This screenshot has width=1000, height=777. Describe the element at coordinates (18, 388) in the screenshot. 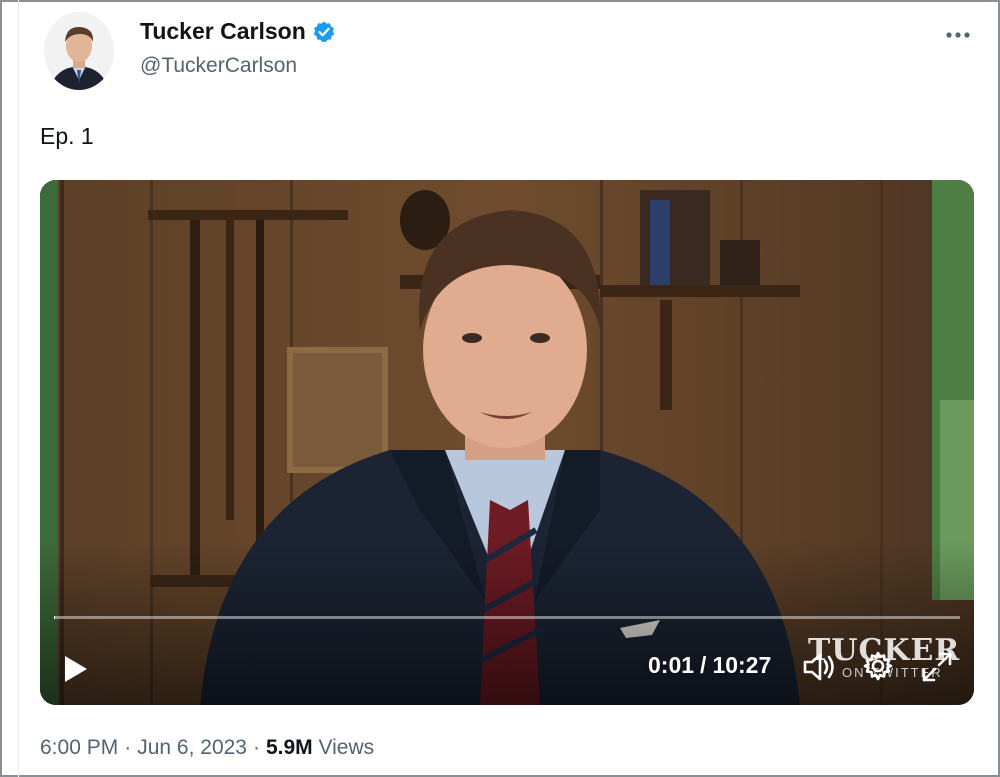

I see `divider` at that location.